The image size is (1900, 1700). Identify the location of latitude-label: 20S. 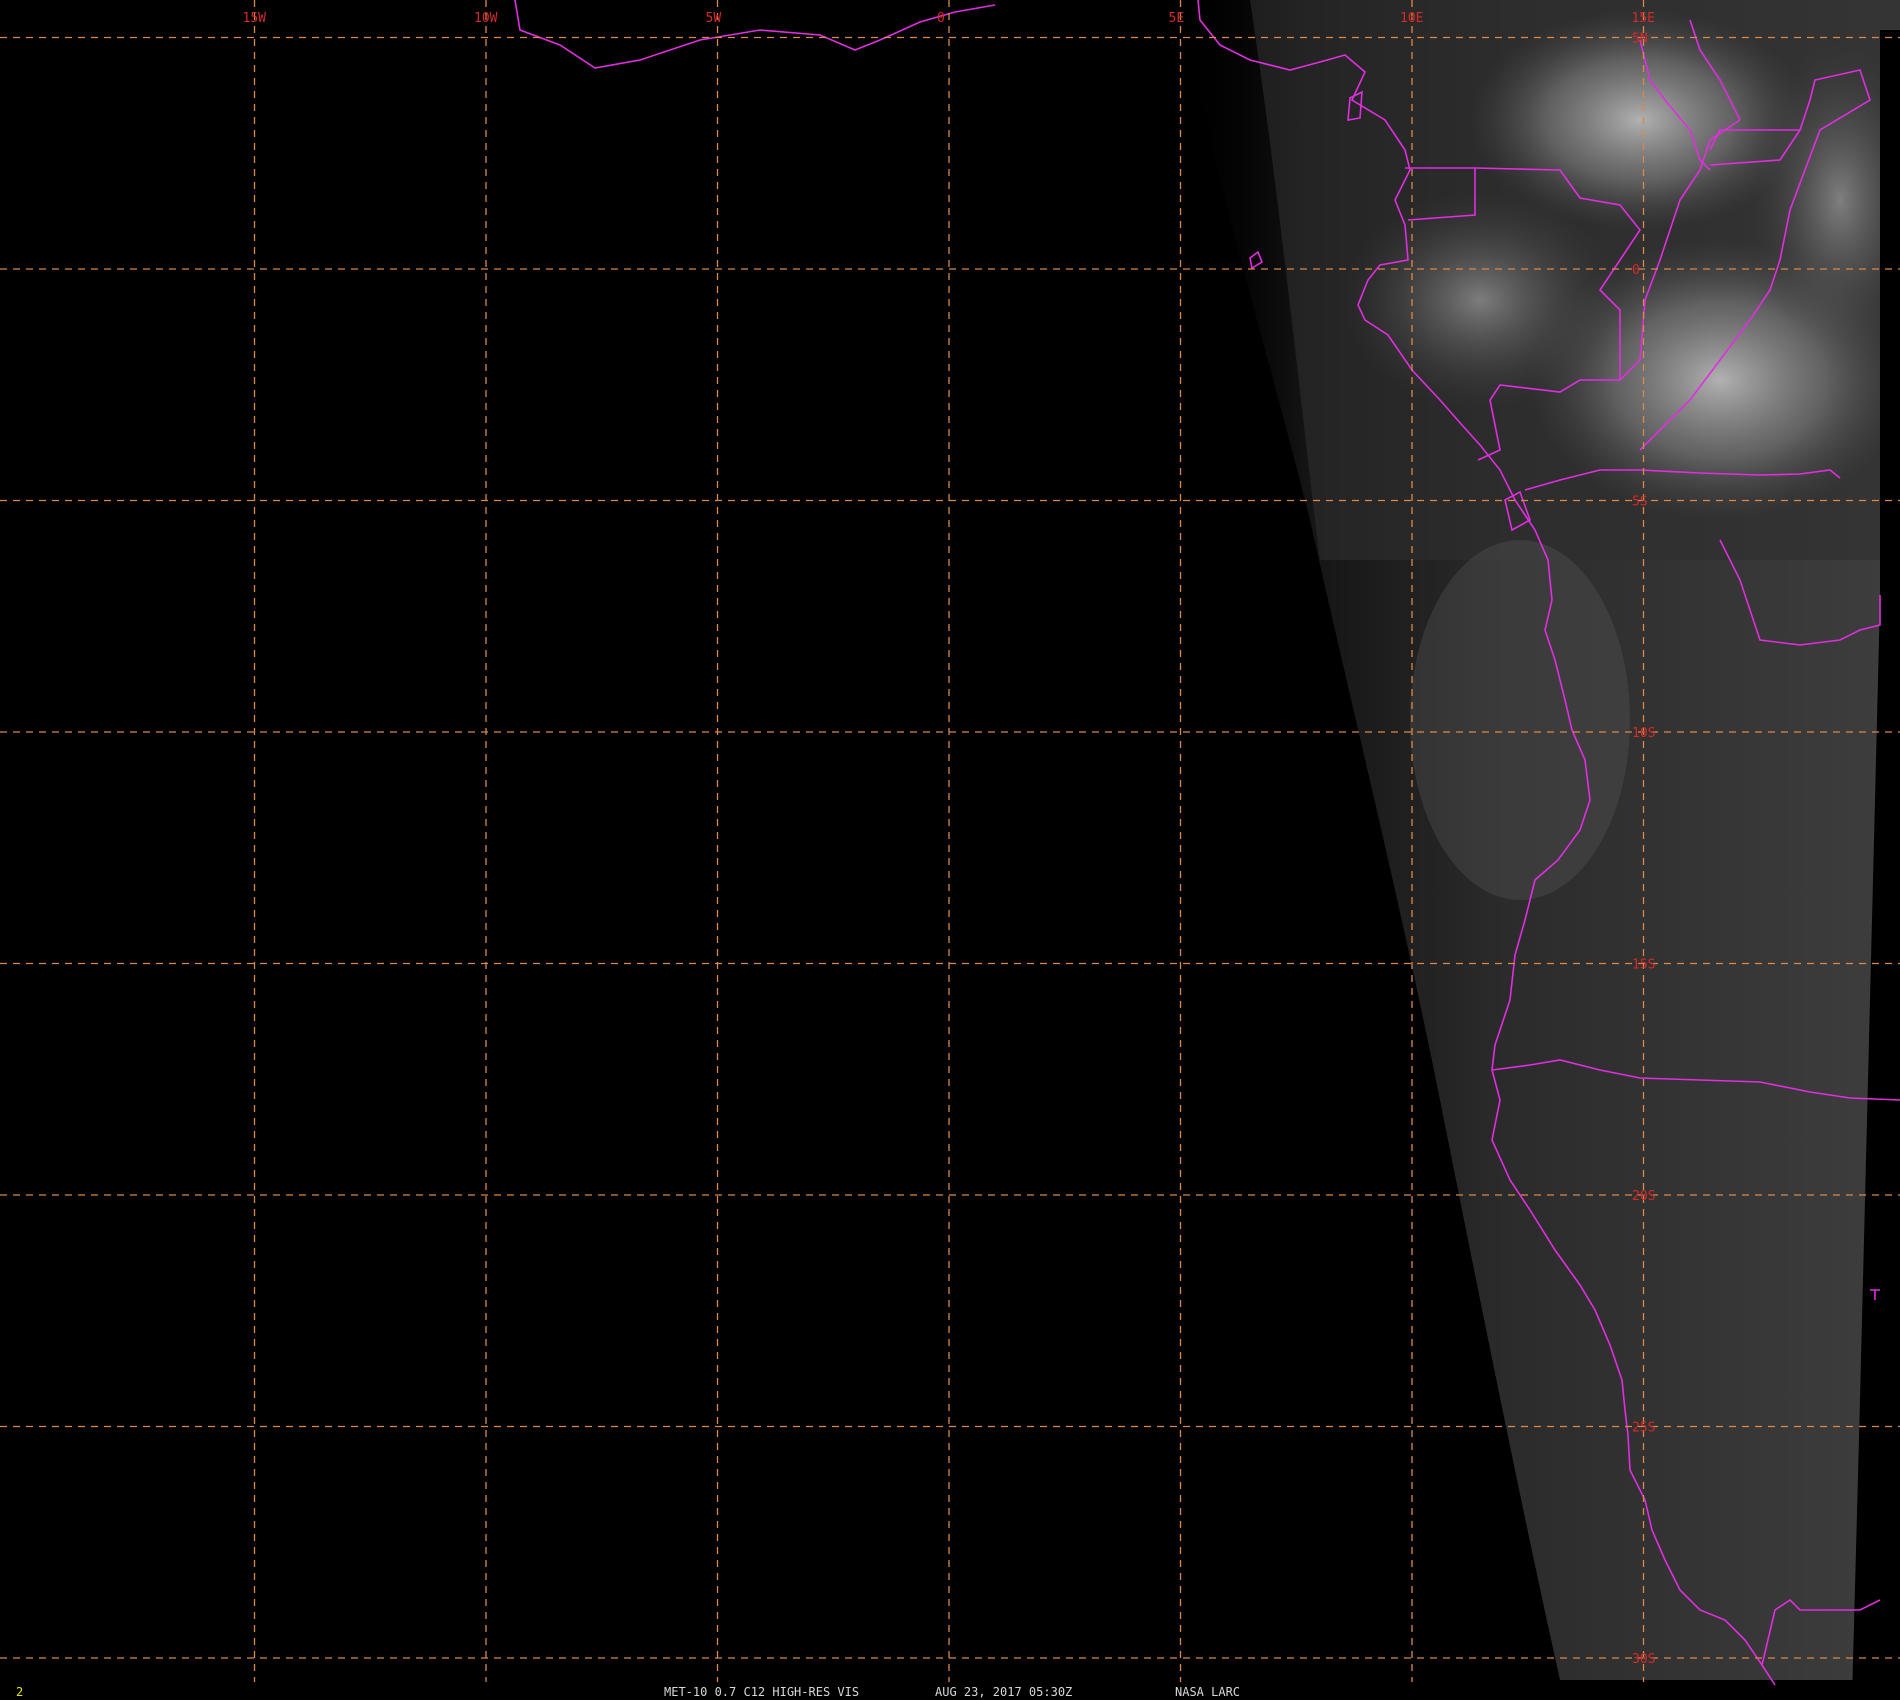
(1643, 1196).